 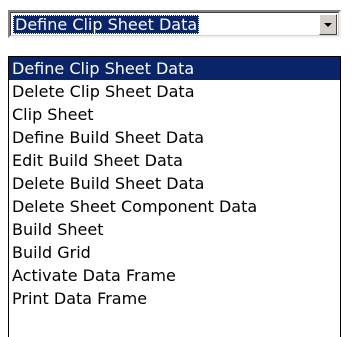 I want to click on chevron-down-icon, so click(x=328, y=25).